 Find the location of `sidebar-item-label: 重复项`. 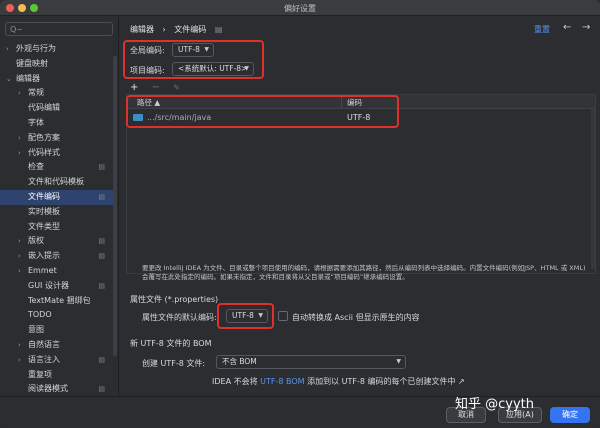

sidebar-item-label: 重复项 is located at coordinates (40, 374).